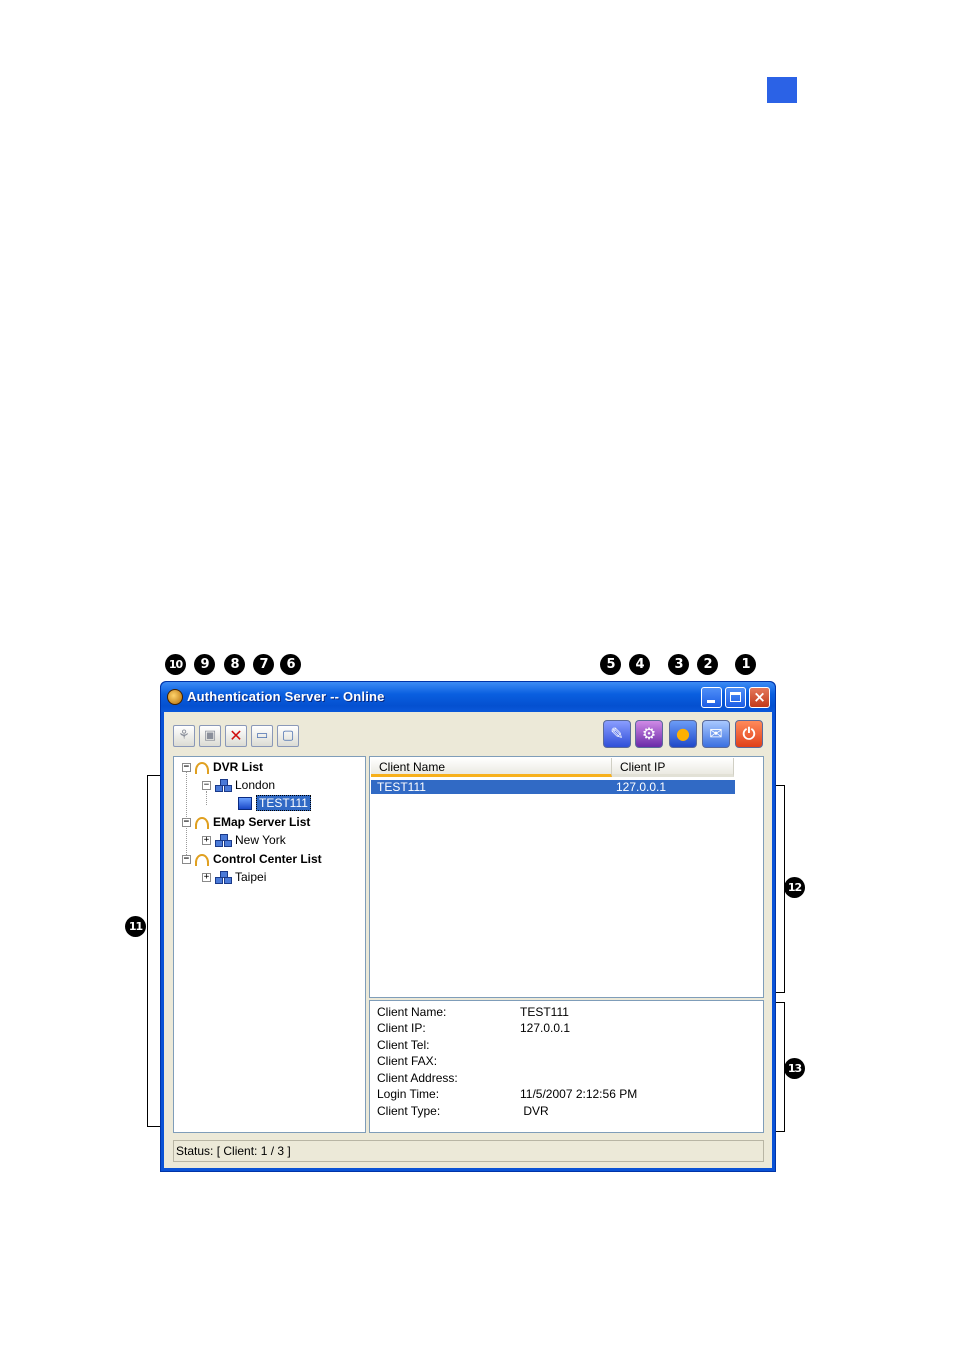  Describe the element at coordinates (251, 877) in the screenshot. I see `tree-node-label: Taipei` at that location.